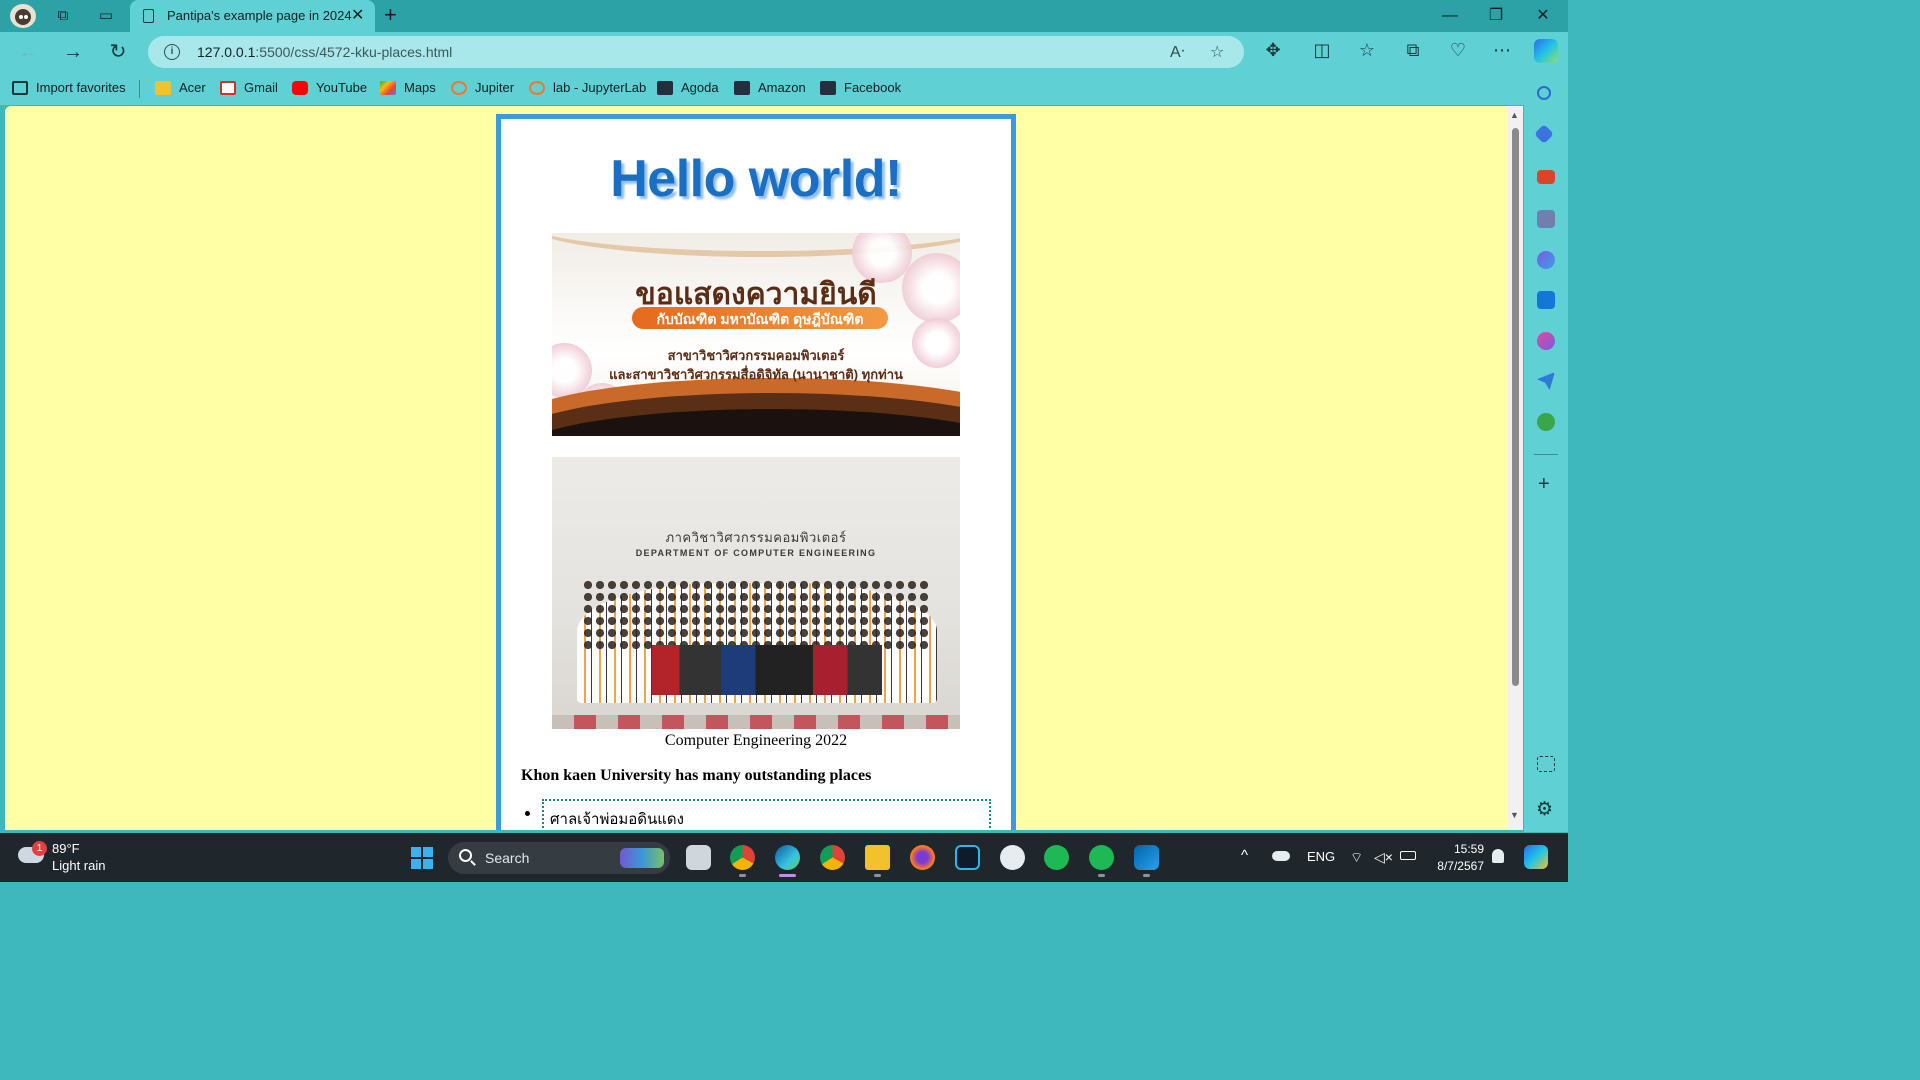 The width and height of the screenshot is (1920, 1080). What do you see at coordinates (39, 848) in the screenshot?
I see `weather-badge: 1` at bounding box center [39, 848].